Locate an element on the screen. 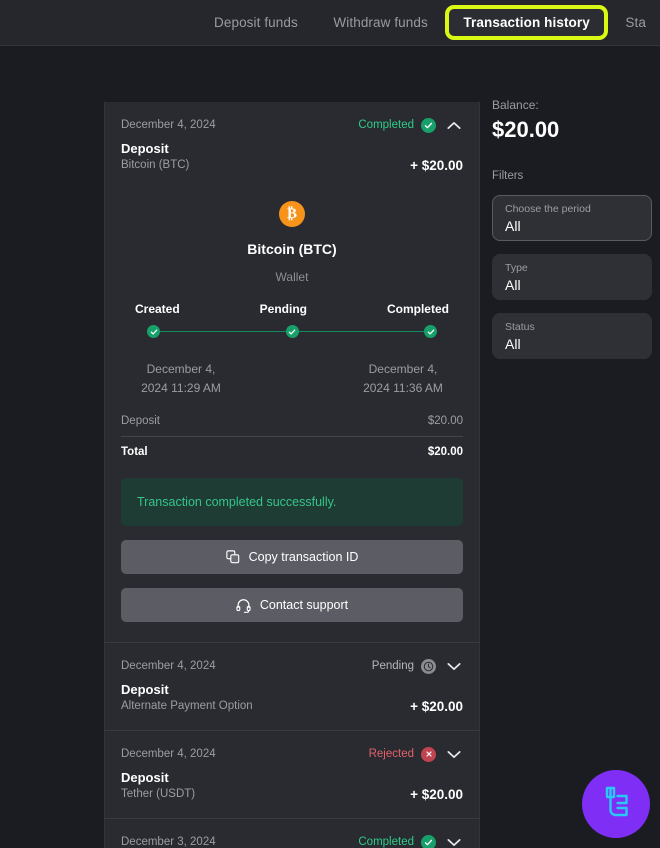  step-dot-pending is located at coordinates (292, 332).